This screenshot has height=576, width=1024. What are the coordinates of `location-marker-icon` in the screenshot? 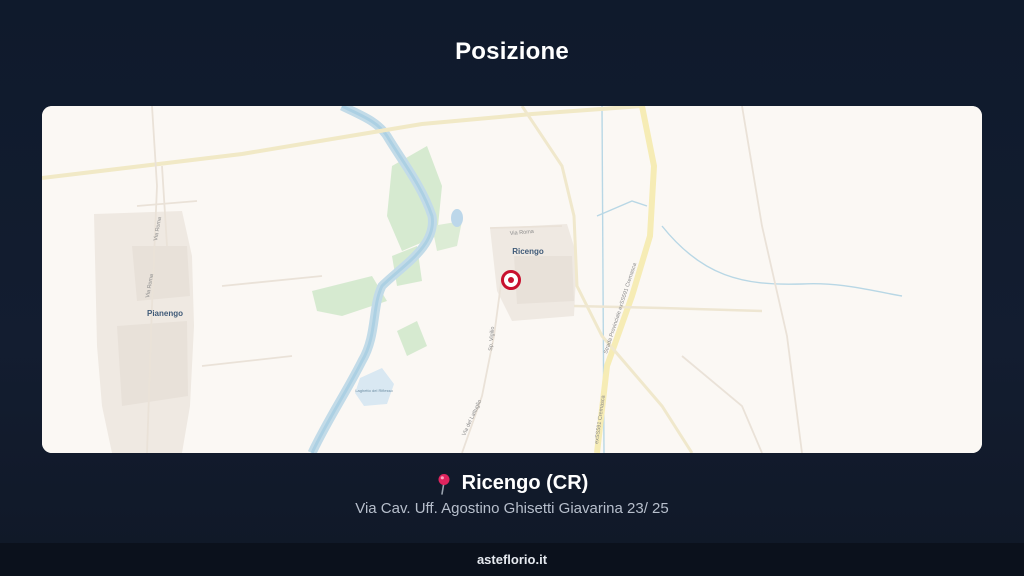 It's located at (511, 280).